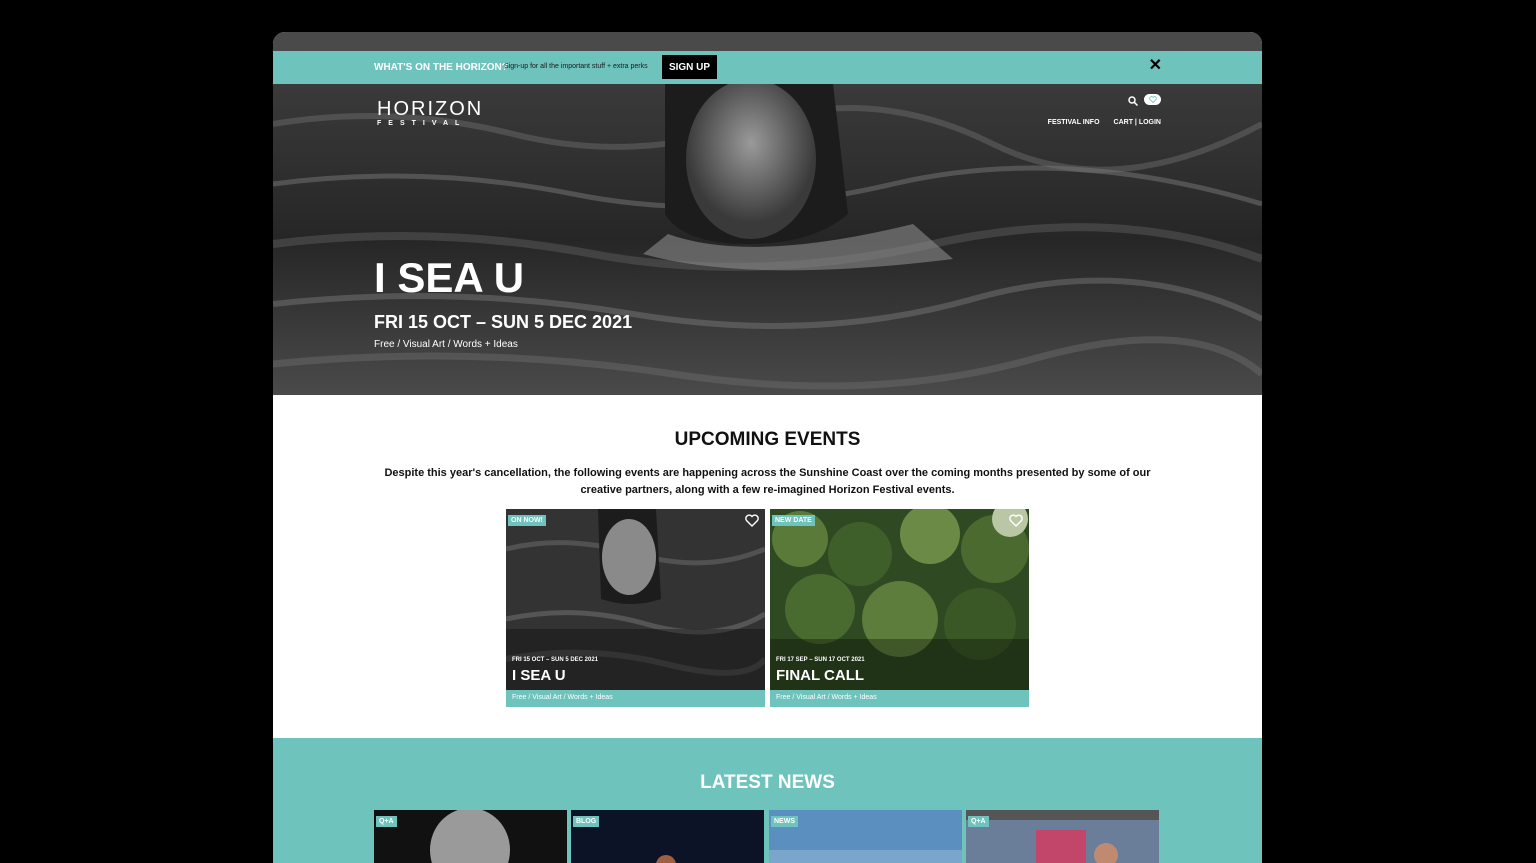 The width and height of the screenshot is (1536, 863). I want to click on nav-cart-login: CART | LOGIN, so click(1137, 122).